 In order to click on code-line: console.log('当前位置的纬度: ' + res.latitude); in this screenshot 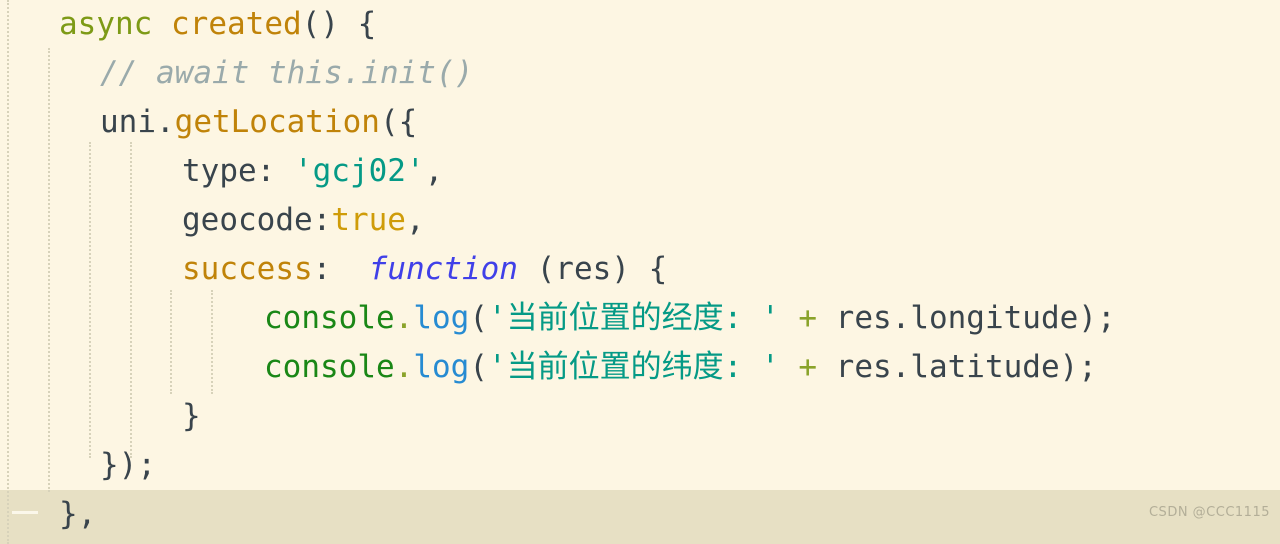, I will do `click(640, 367)`.